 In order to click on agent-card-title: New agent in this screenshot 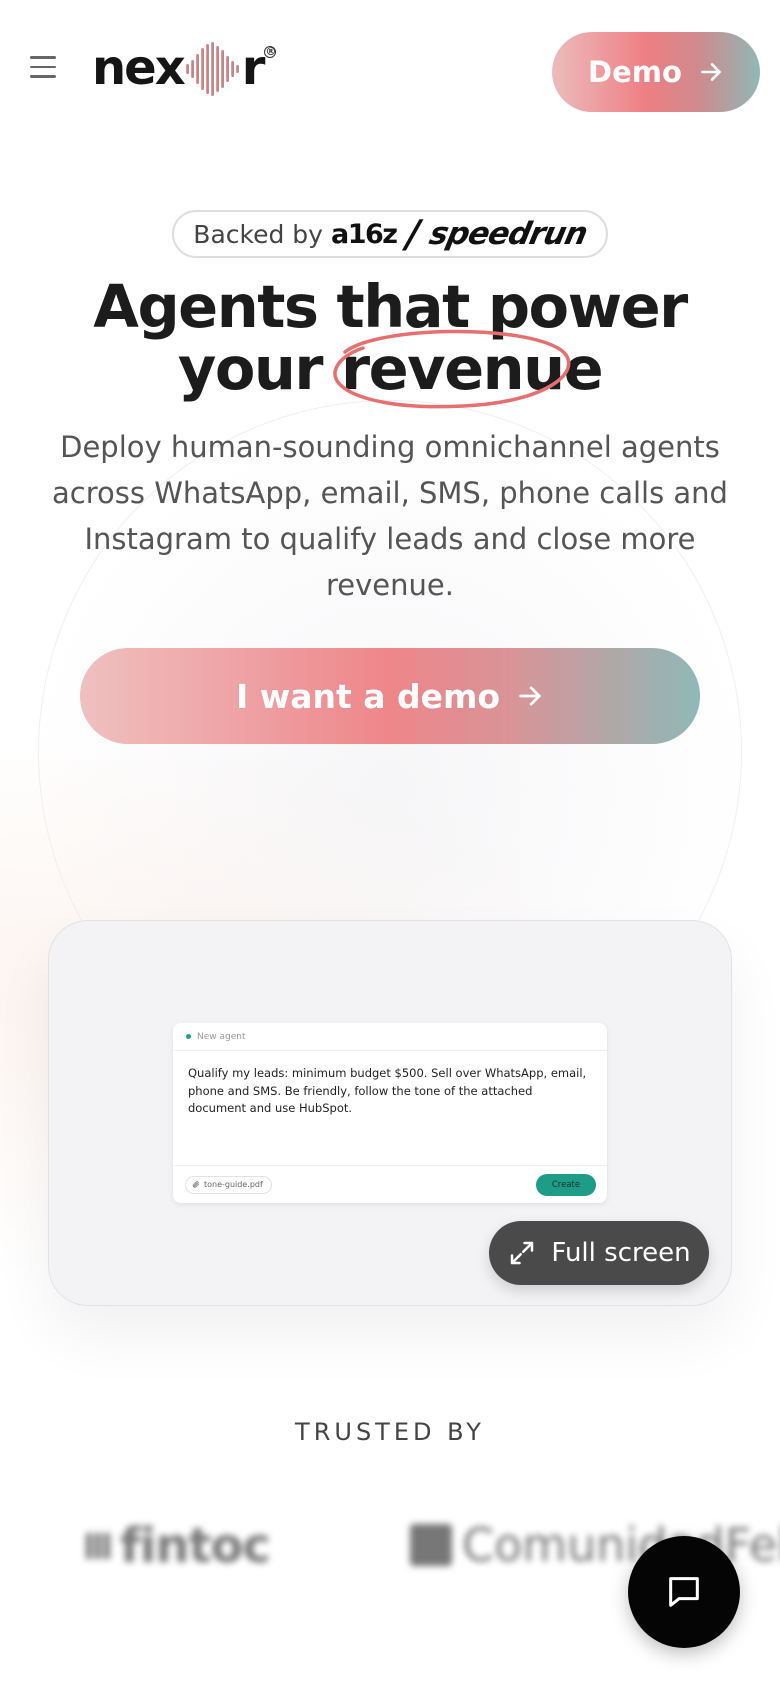, I will do `click(221, 1036)`.